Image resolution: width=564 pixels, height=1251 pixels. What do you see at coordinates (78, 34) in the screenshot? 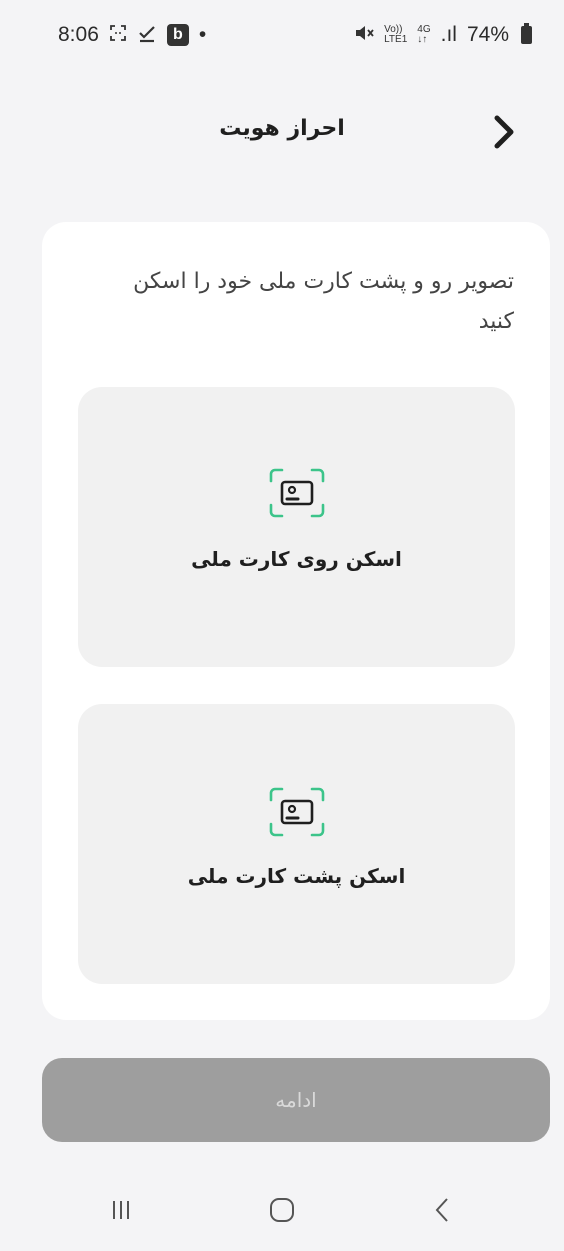
I see `status-time: 8:06` at bounding box center [78, 34].